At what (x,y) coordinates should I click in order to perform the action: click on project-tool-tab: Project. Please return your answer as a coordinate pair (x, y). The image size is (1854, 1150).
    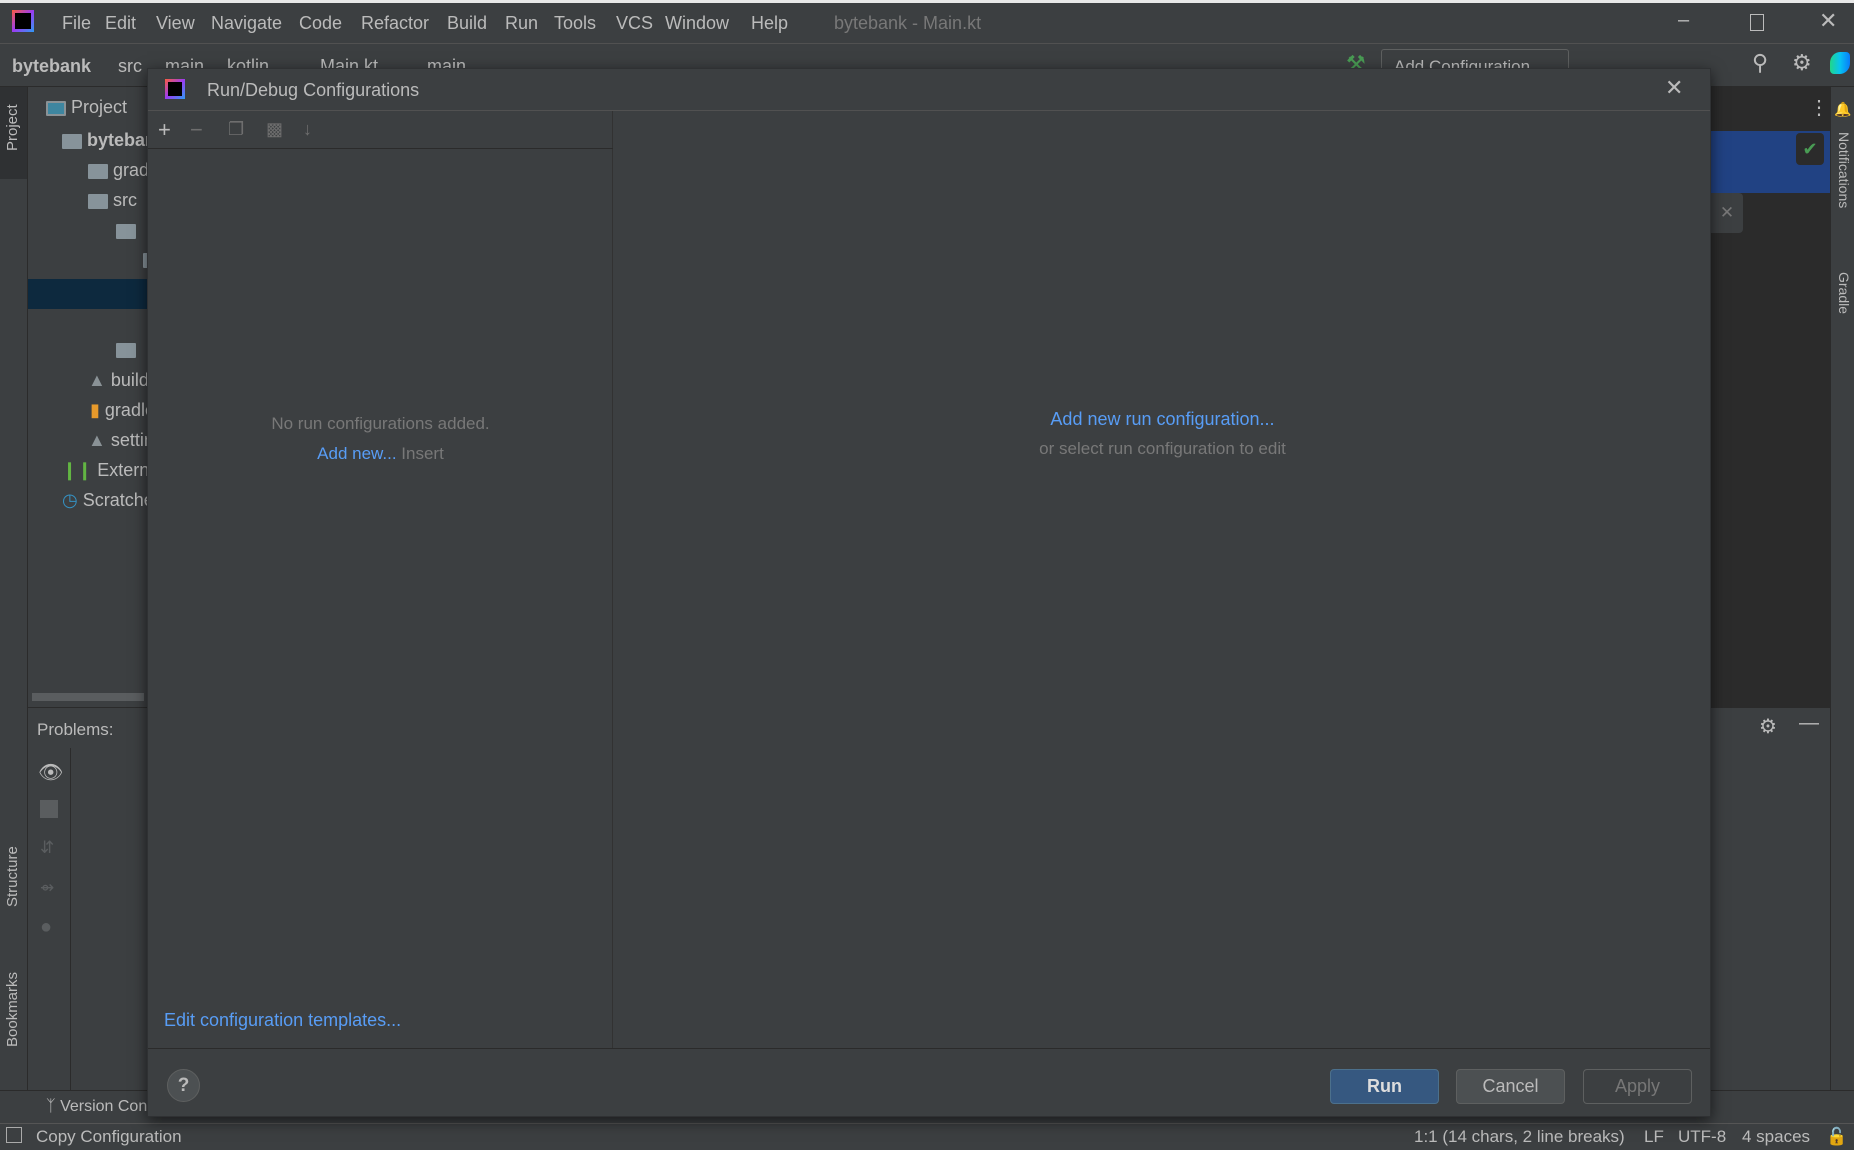
    Looking at the image, I should click on (13, 133).